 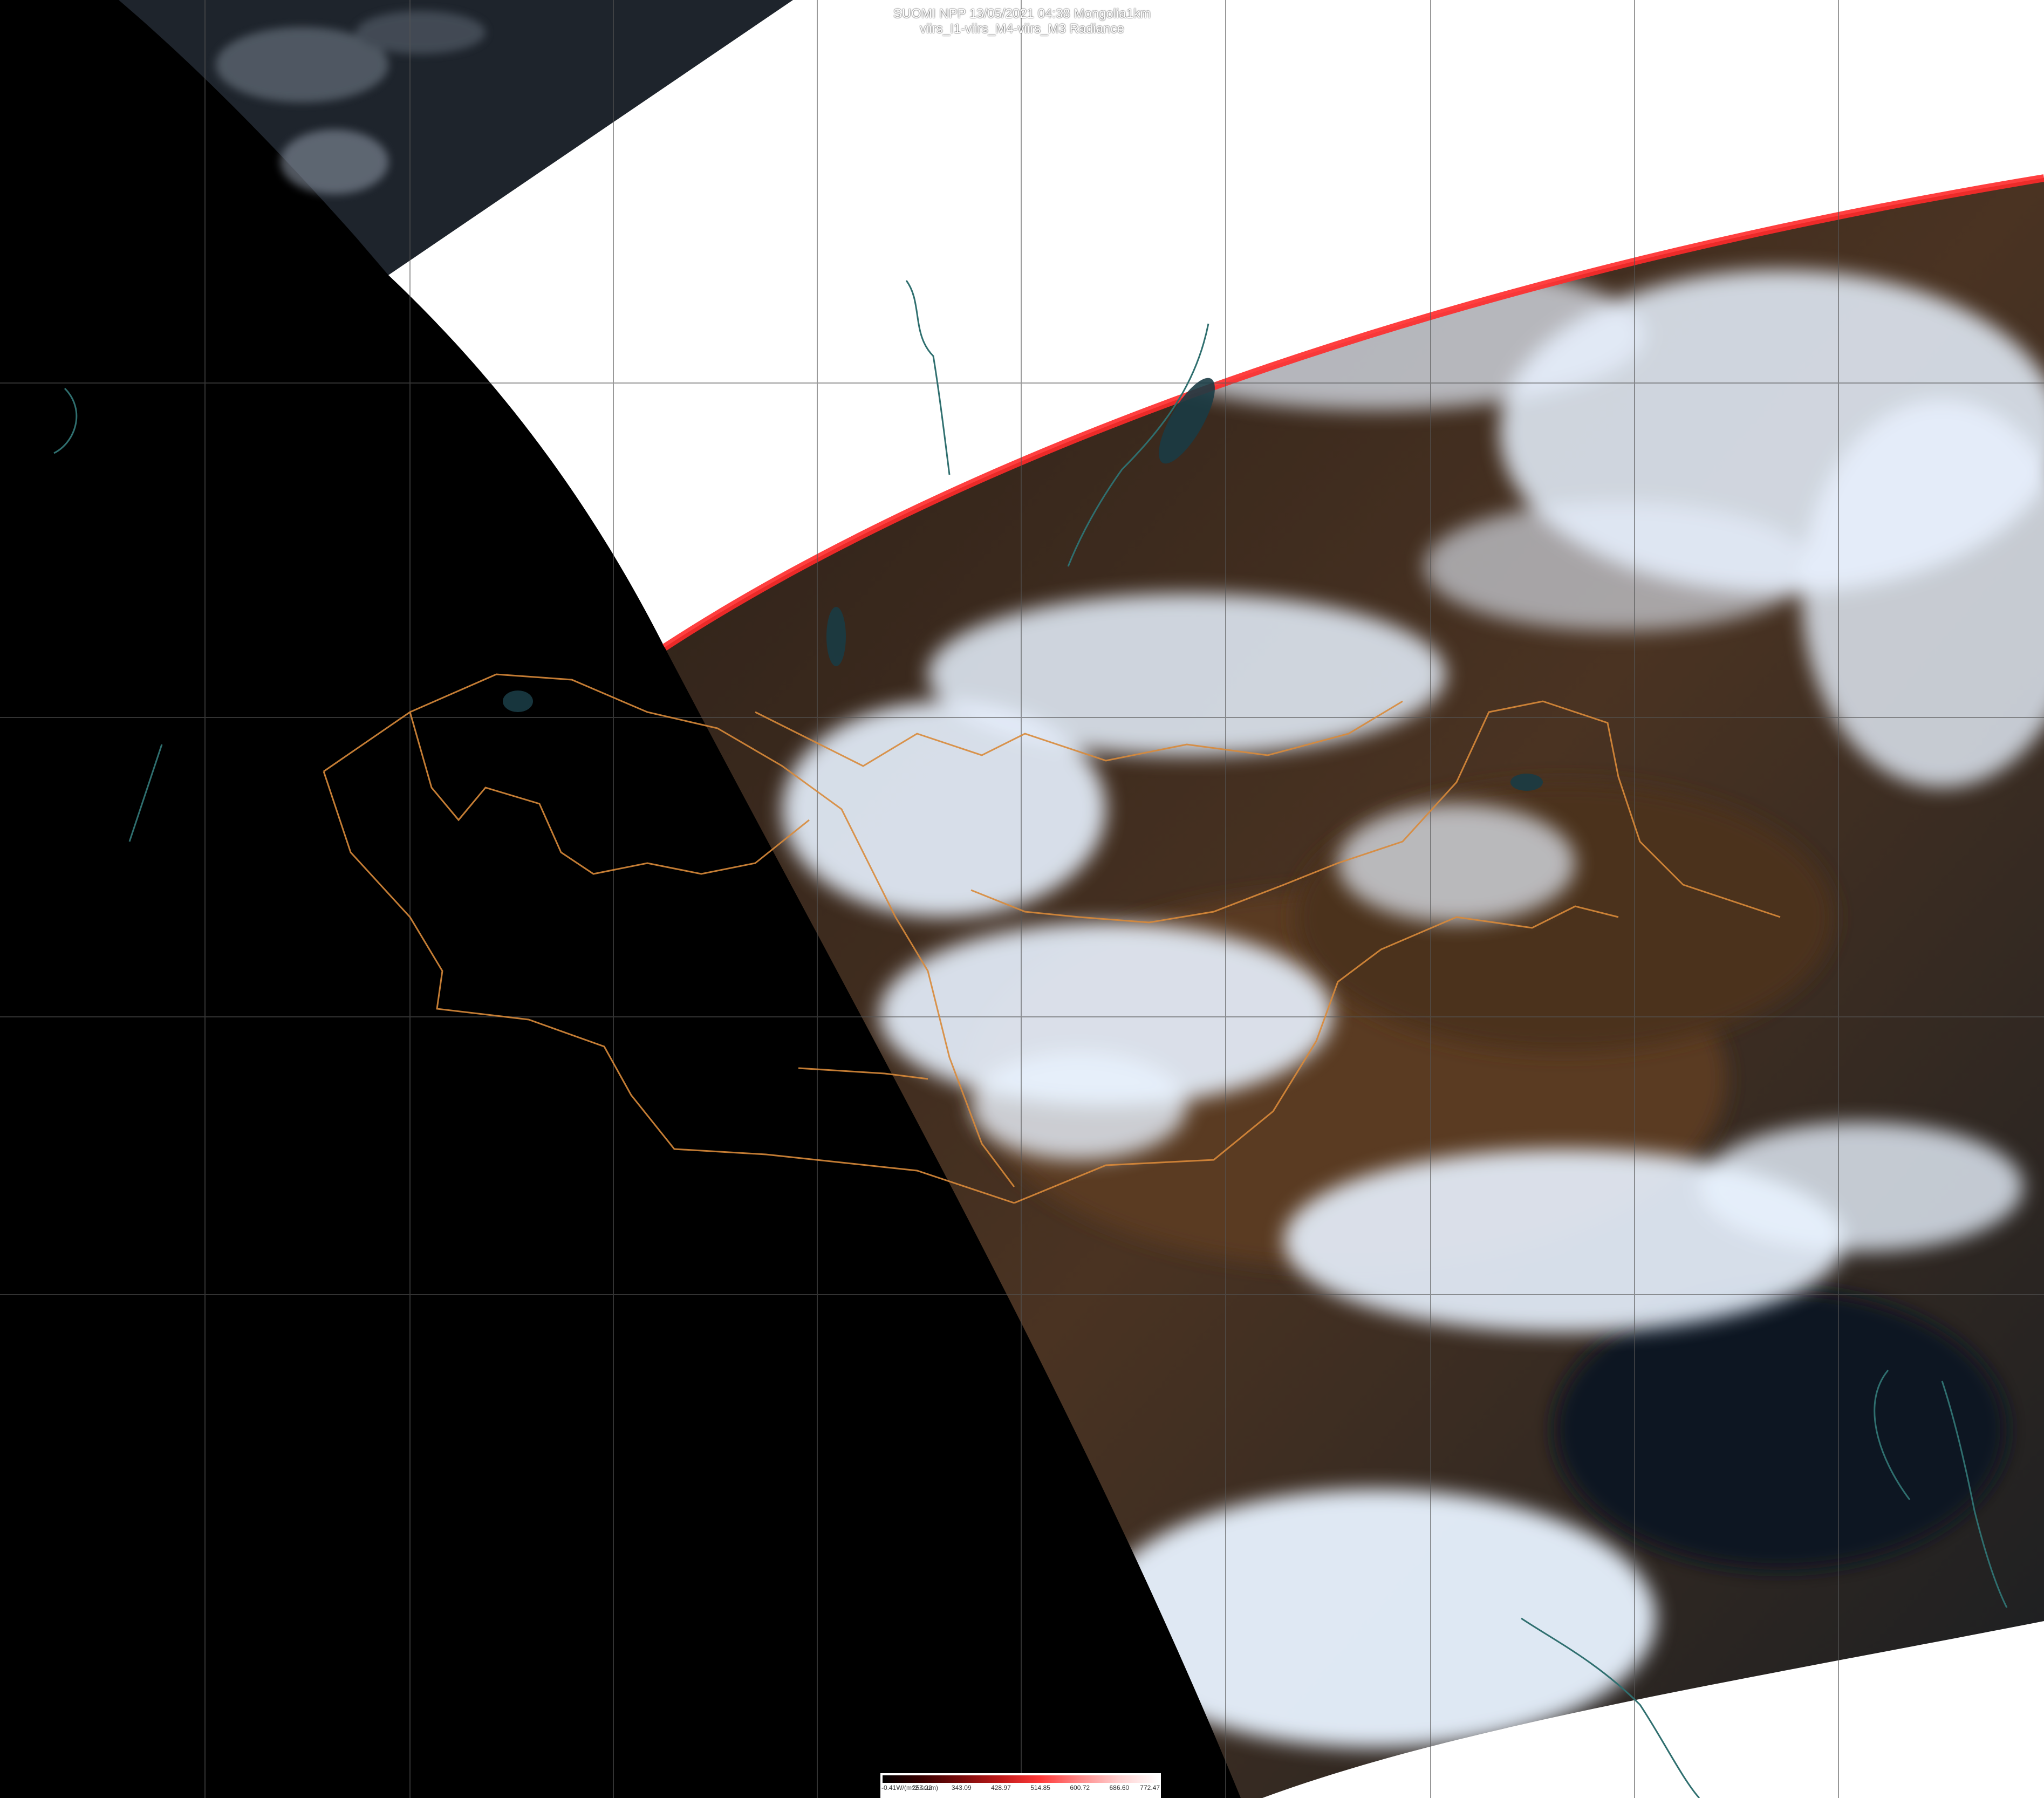 I want to click on colorbar-gradient, so click(x=1021, y=1779).